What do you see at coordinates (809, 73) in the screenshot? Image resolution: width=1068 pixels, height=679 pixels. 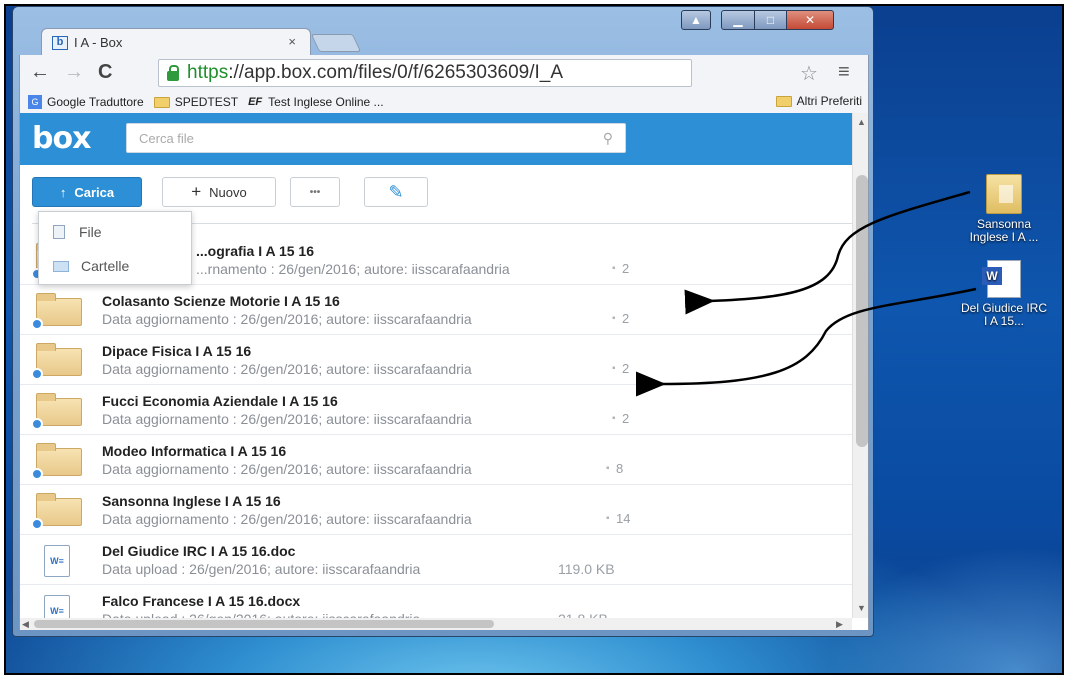 I see `bookmark-star-icon: ☆` at bounding box center [809, 73].